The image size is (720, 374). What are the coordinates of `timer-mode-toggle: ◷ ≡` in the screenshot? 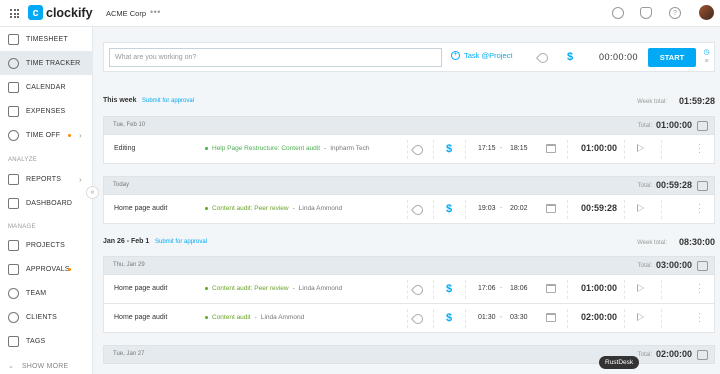 It's located at (706, 57).